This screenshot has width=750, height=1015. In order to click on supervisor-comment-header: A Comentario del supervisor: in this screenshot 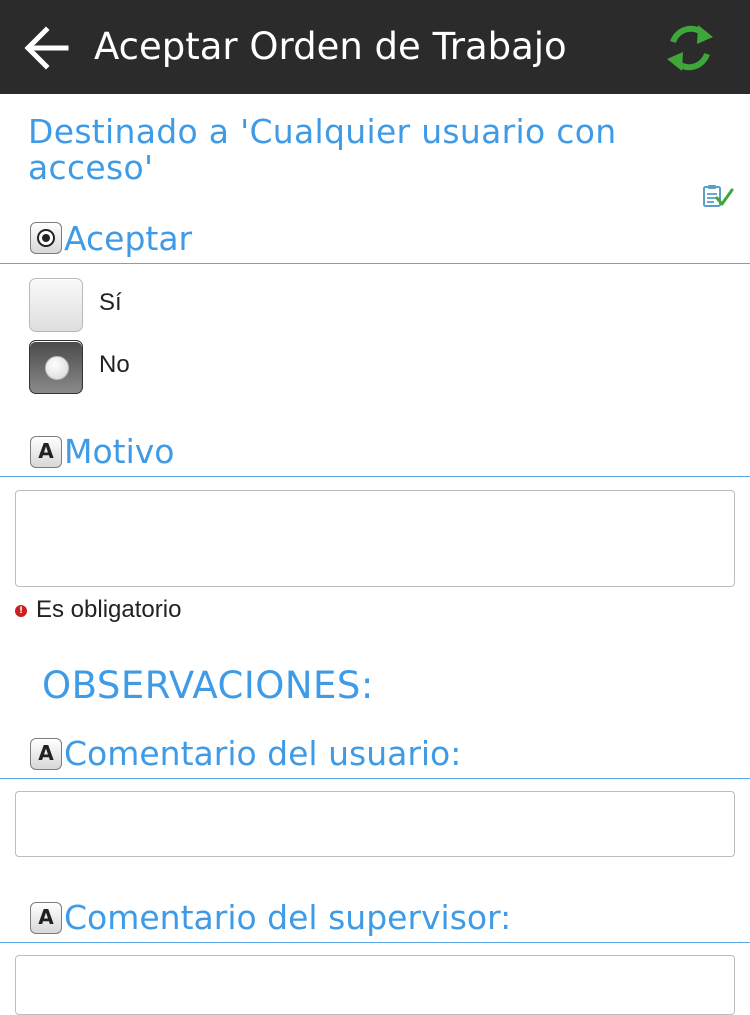, I will do `click(375, 918)`.